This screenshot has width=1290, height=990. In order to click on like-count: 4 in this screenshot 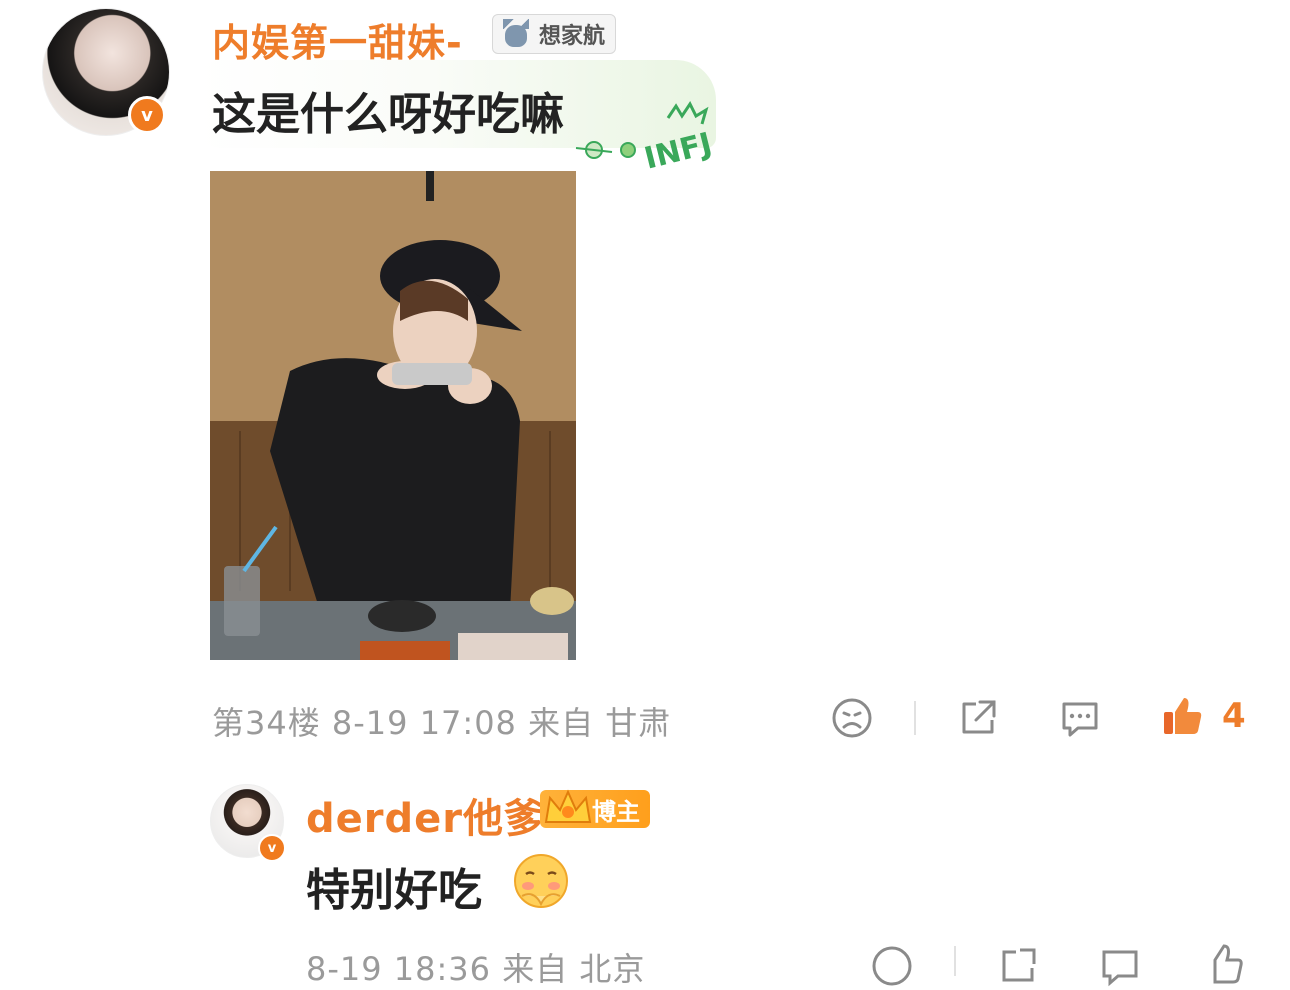, I will do `click(1234, 716)`.